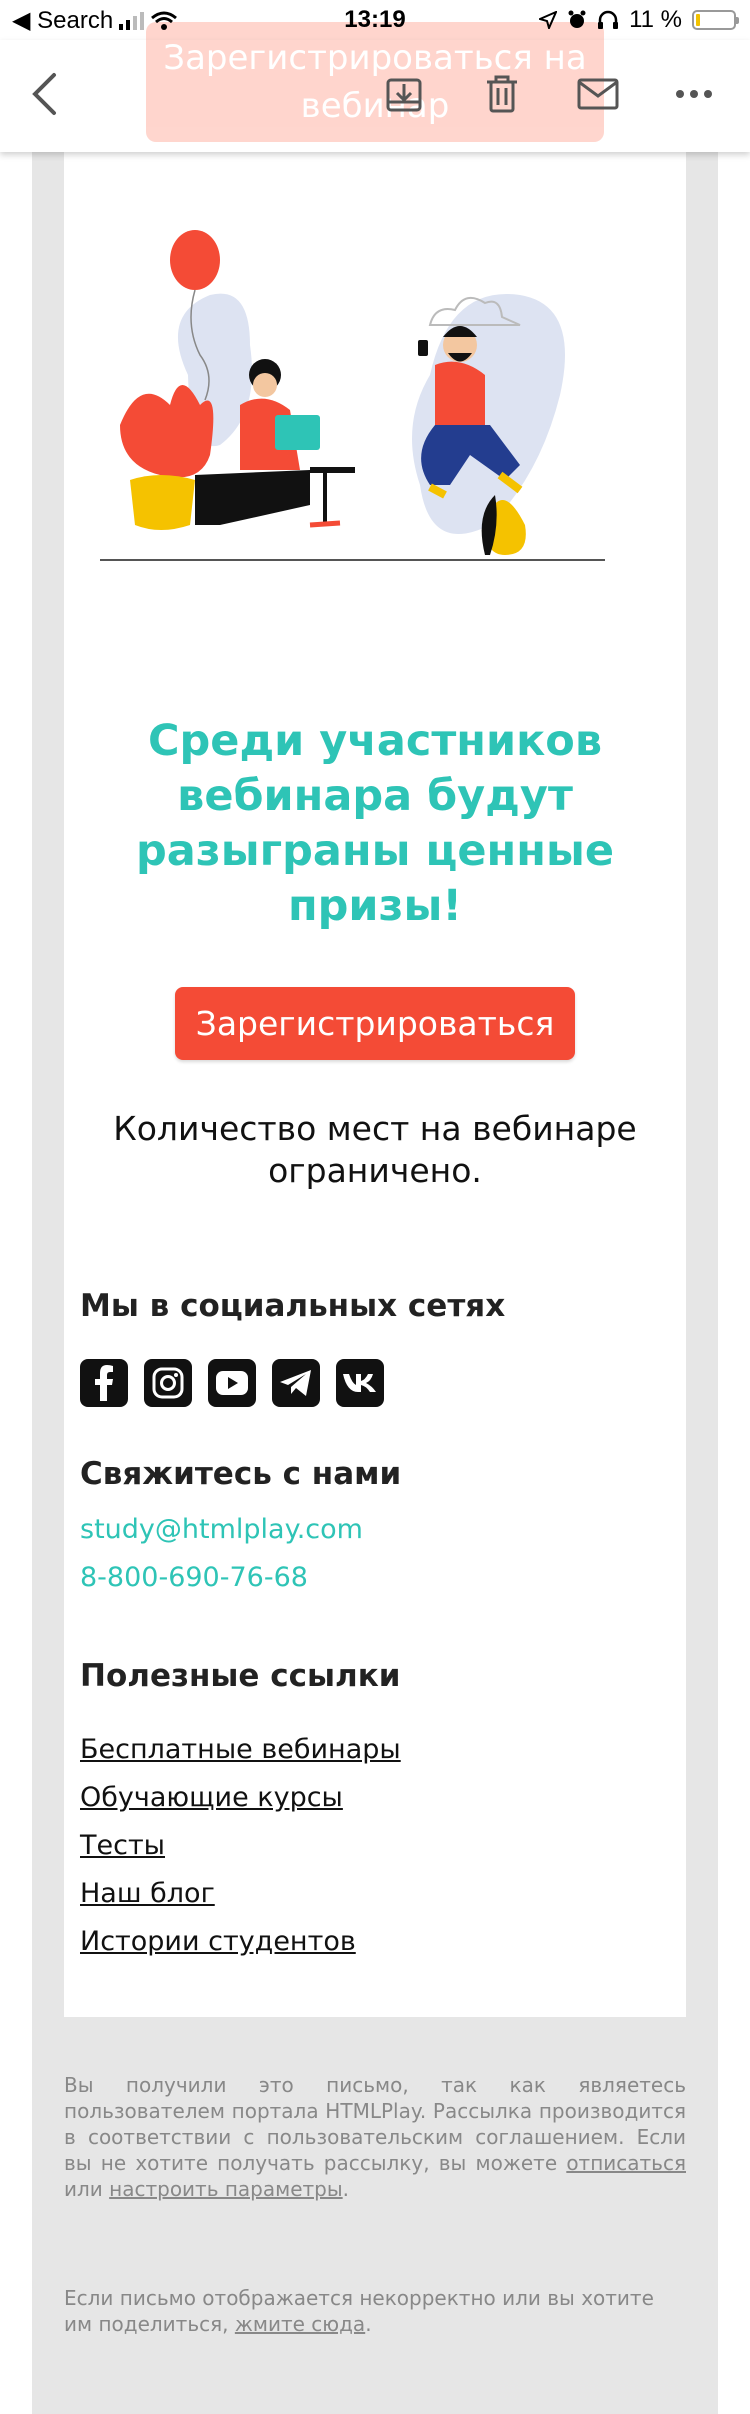  I want to click on archive-icon, so click(404, 95).